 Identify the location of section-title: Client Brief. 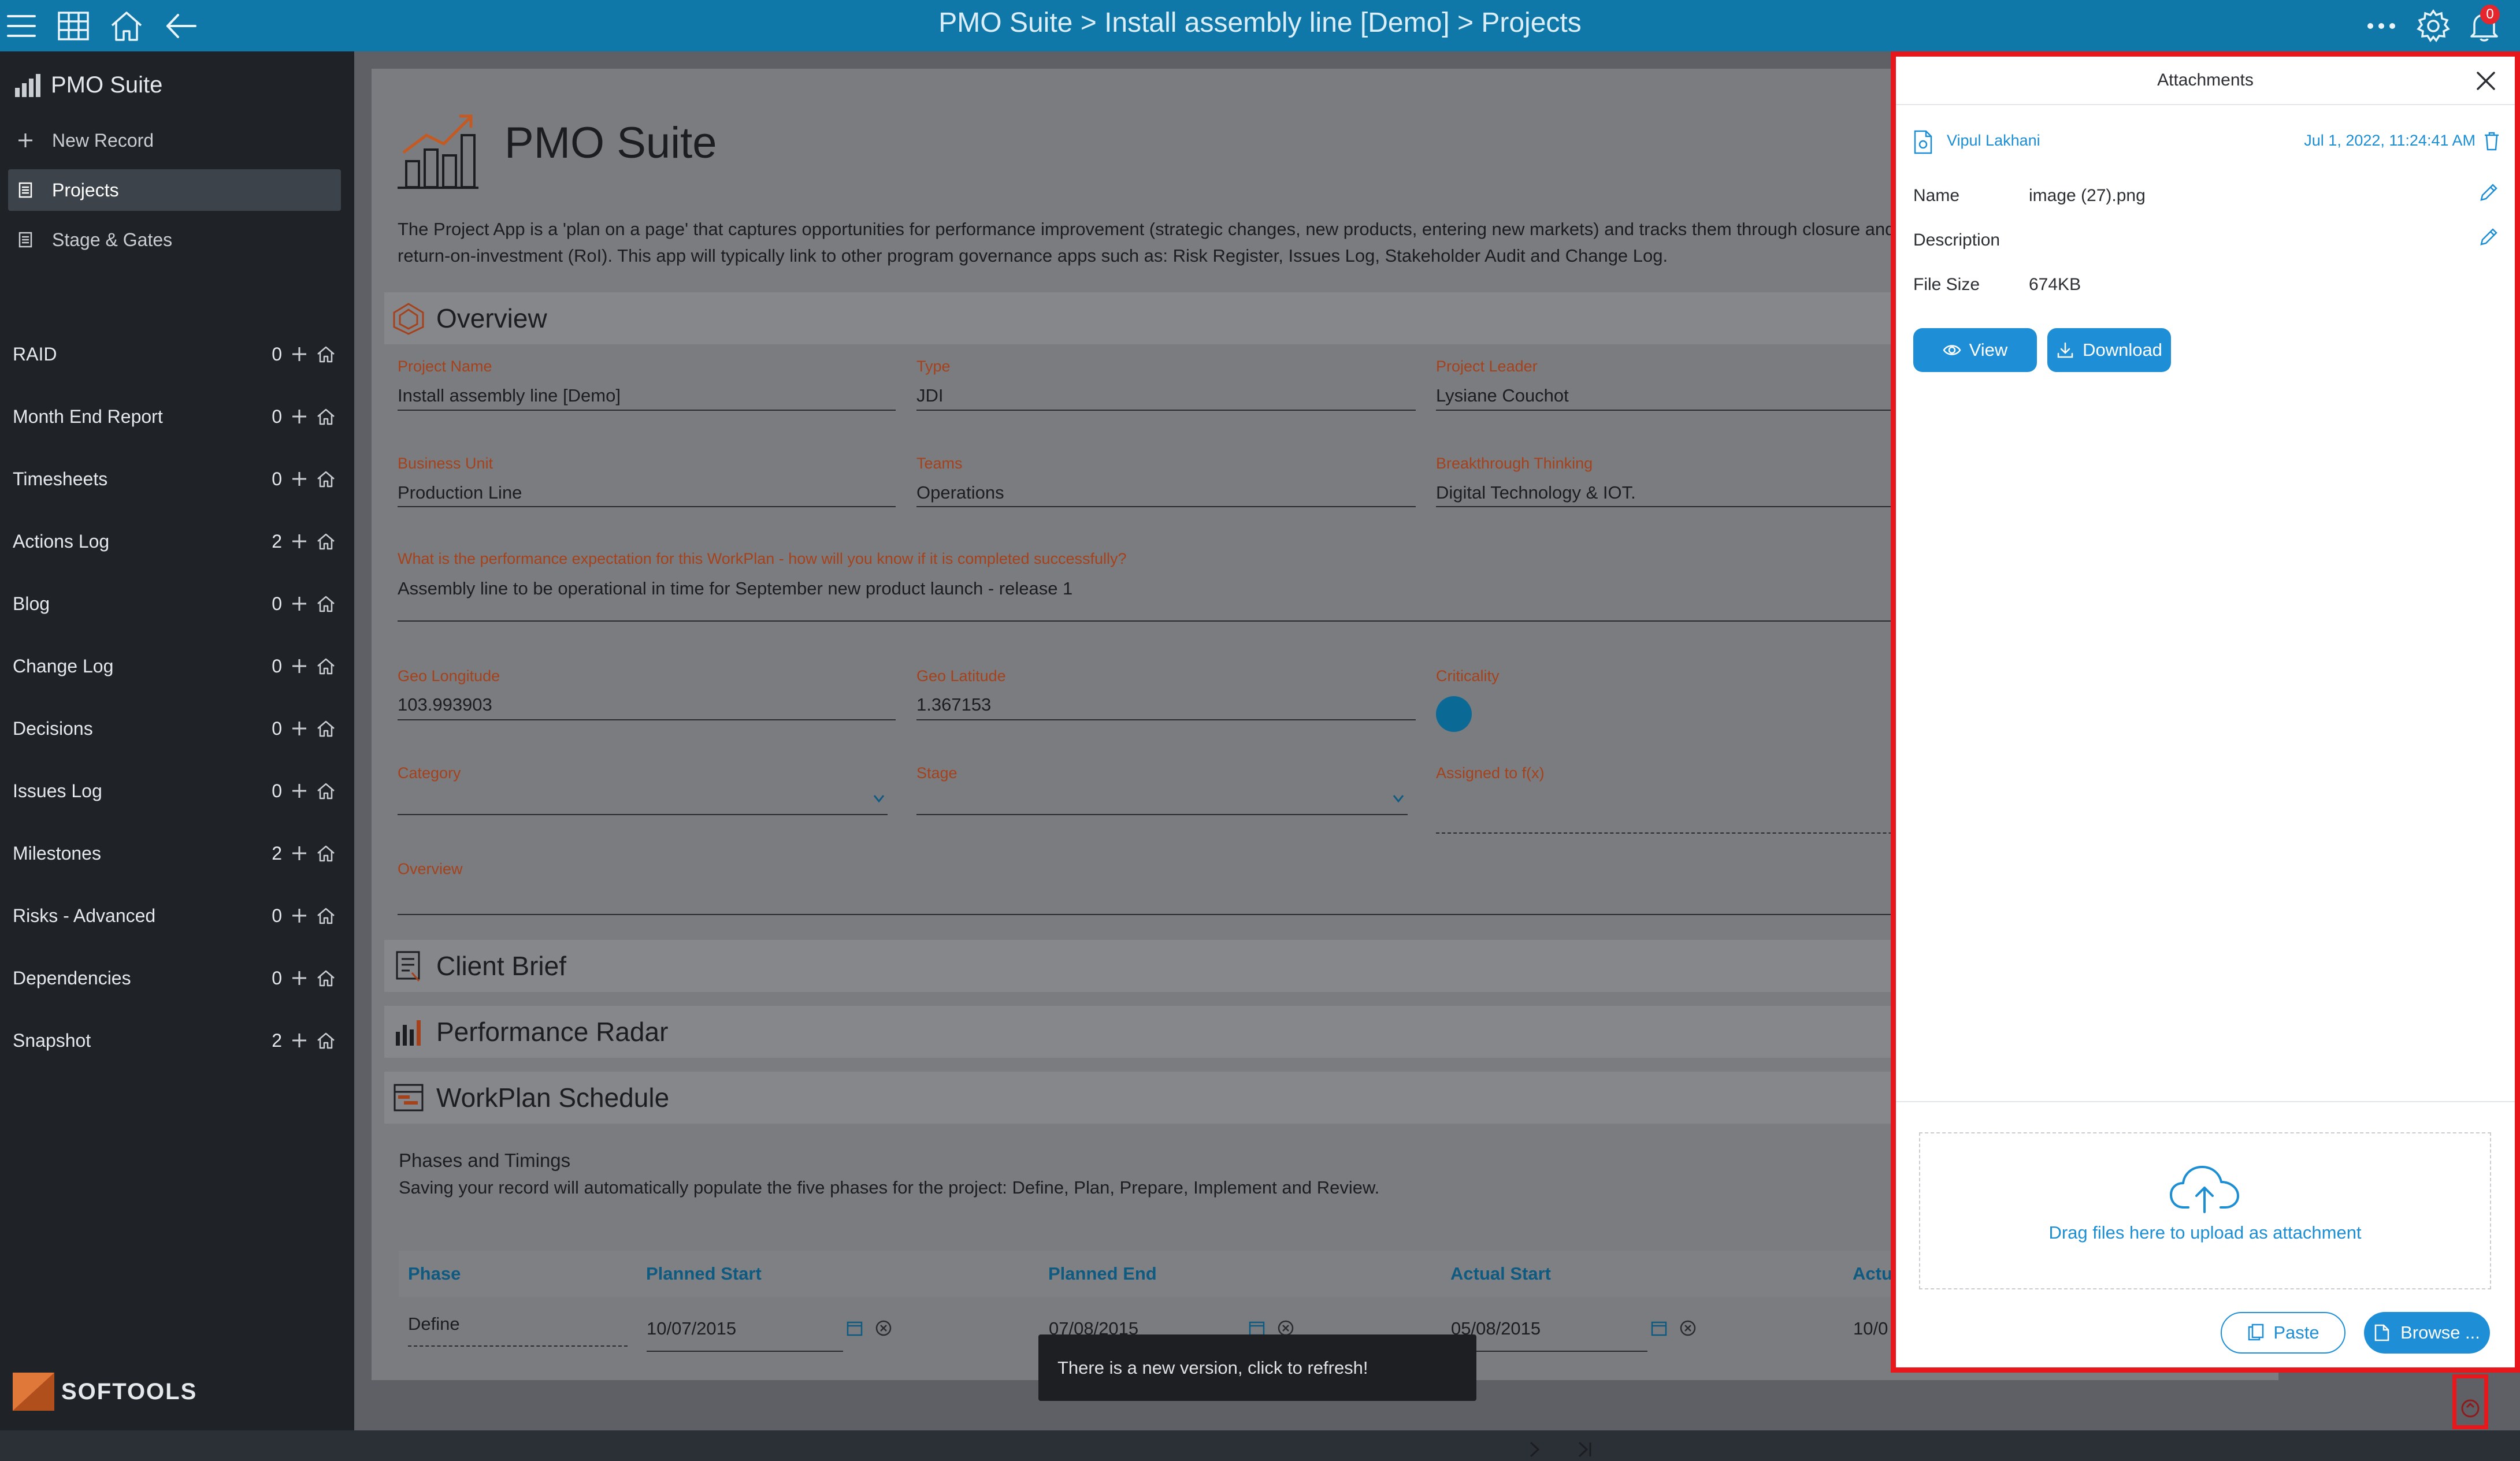
(501, 966).